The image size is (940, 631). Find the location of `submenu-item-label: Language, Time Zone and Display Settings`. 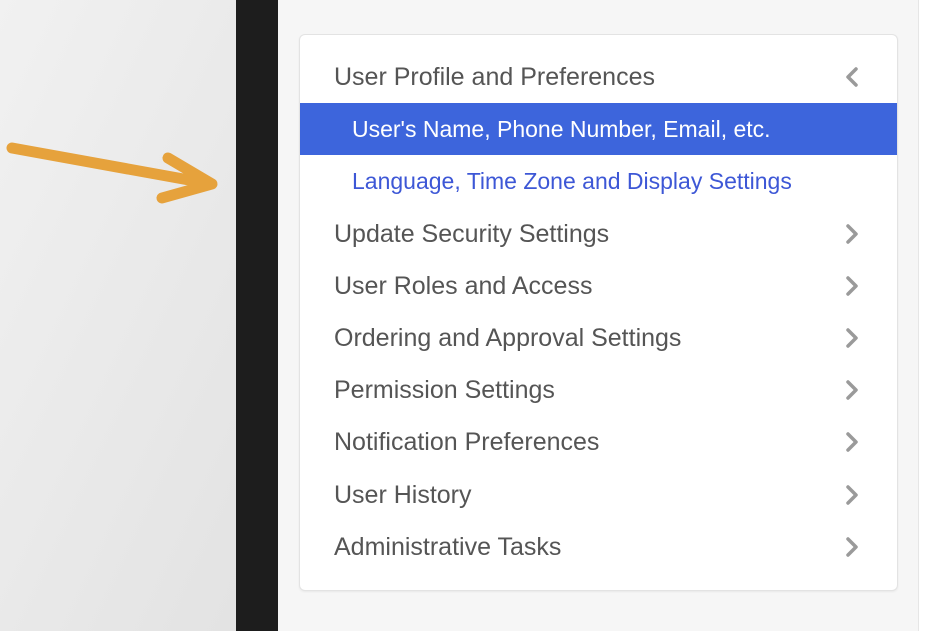

submenu-item-label: Language, Time Zone and Display Settings is located at coordinates (572, 181).